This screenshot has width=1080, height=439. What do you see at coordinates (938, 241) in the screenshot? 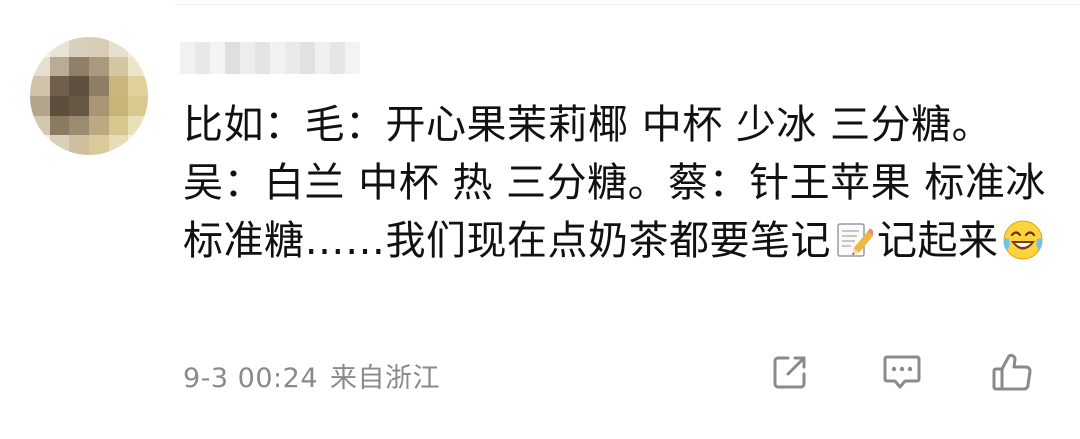
I see `comment-text-part-2: 记起来` at bounding box center [938, 241].